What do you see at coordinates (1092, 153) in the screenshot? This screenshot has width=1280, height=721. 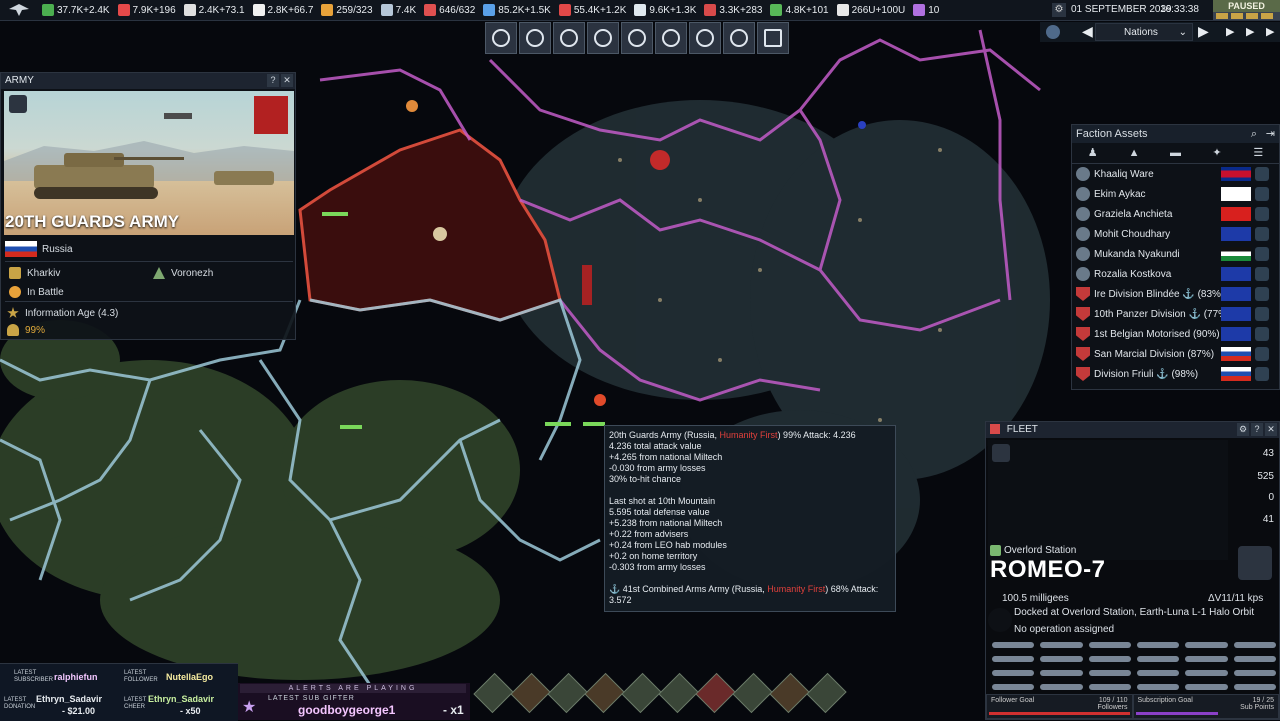 I see `tab-councilors: ♟` at bounding box center [1092, 153].